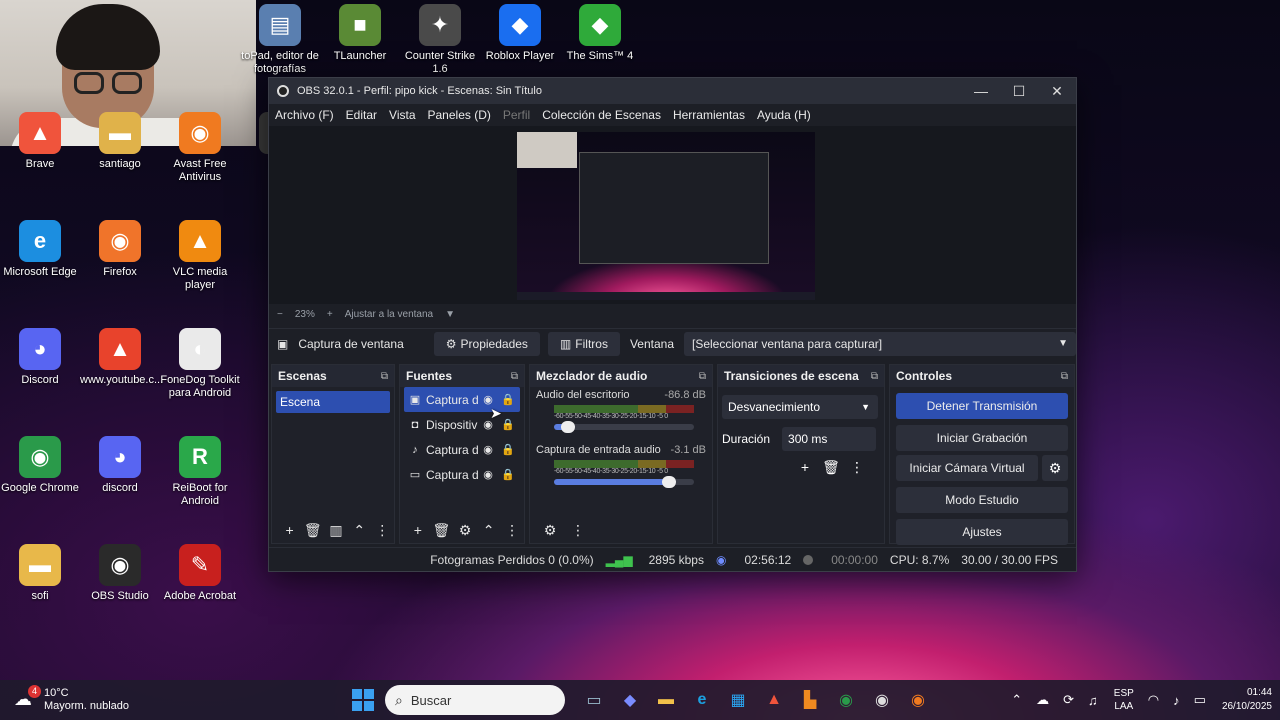  I want to click on desktop-shortcut: ◉ Avast Free Antivirus, so click(200, 148).